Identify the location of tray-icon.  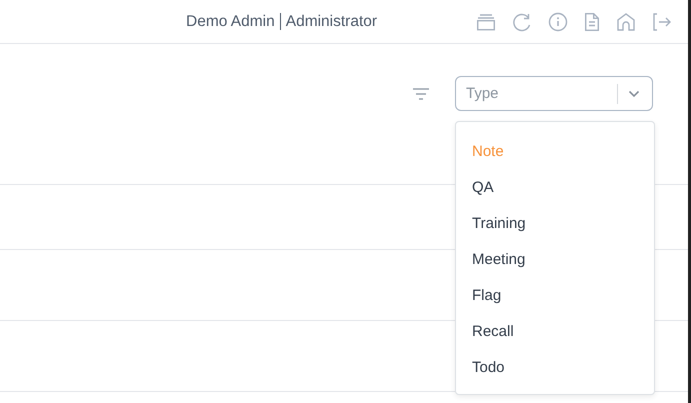
(486, 21).